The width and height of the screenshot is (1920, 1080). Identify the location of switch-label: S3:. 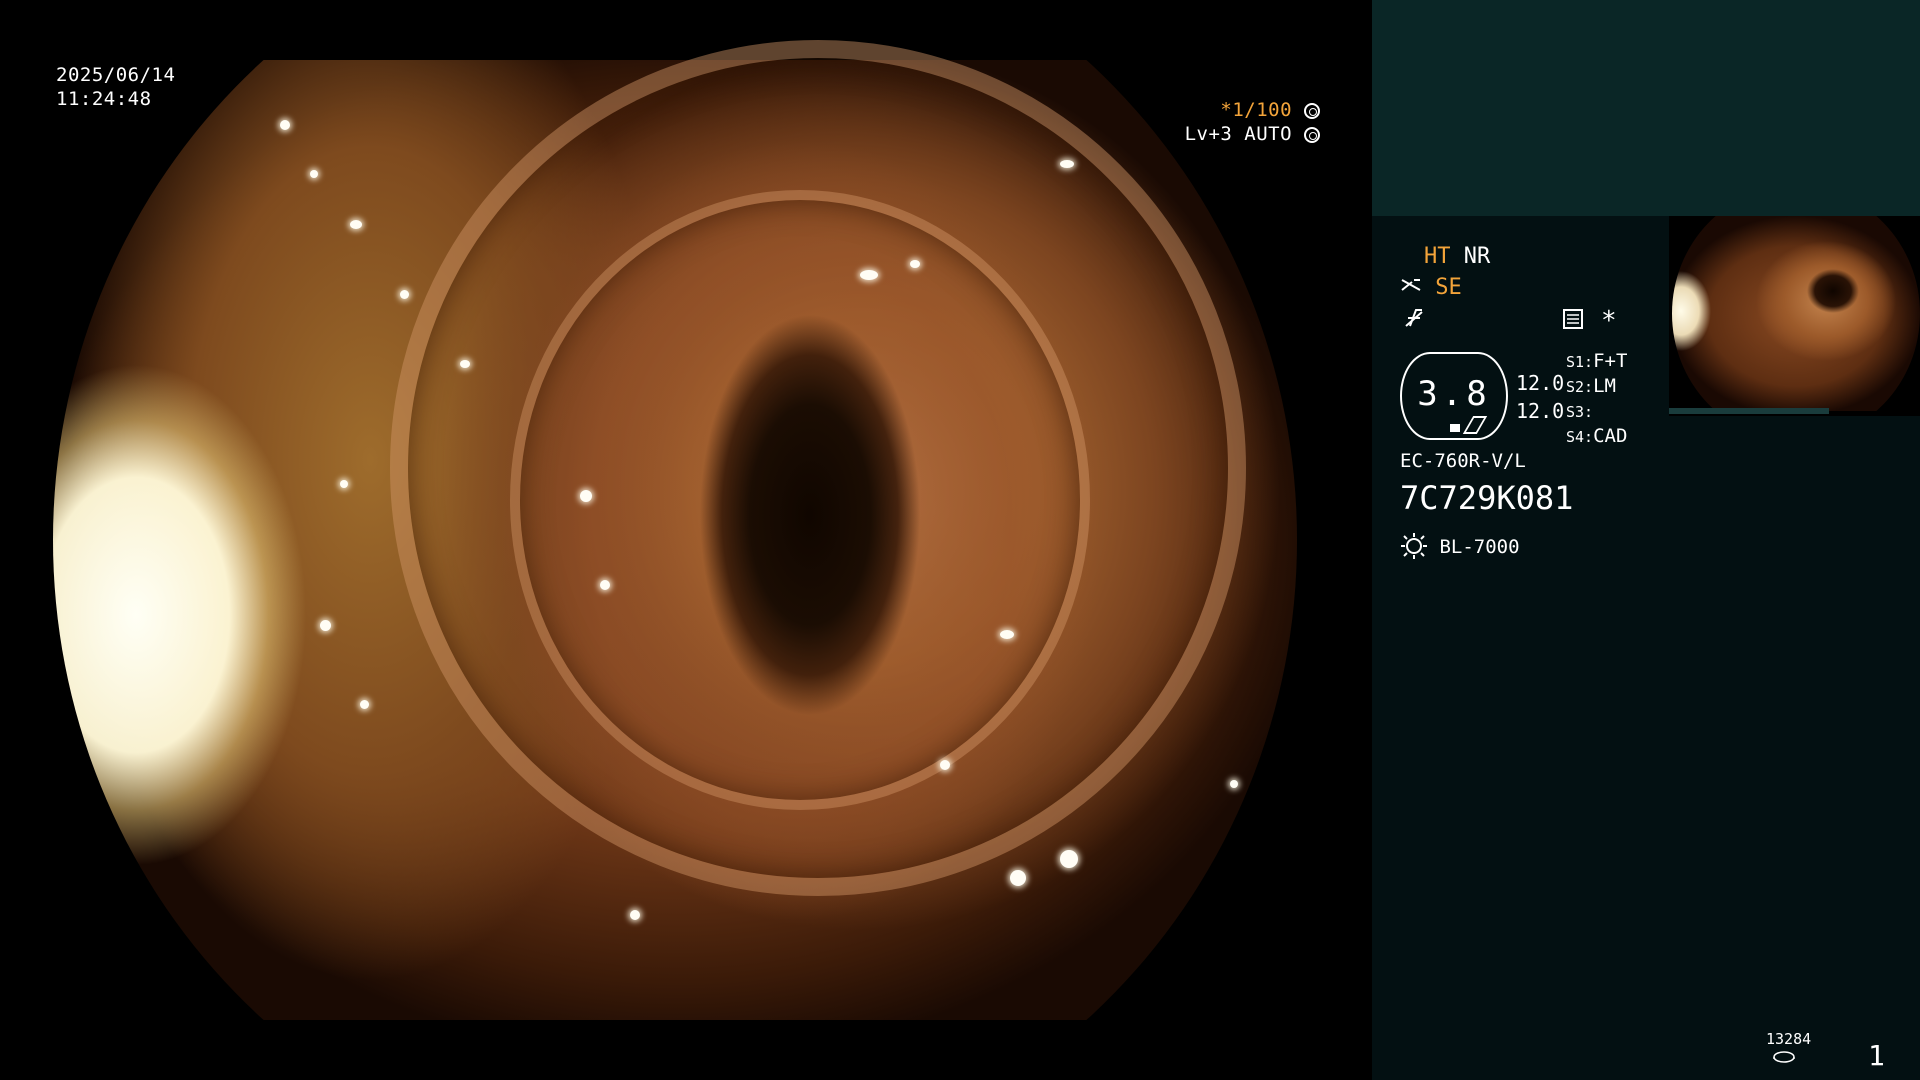
(1580, 412).